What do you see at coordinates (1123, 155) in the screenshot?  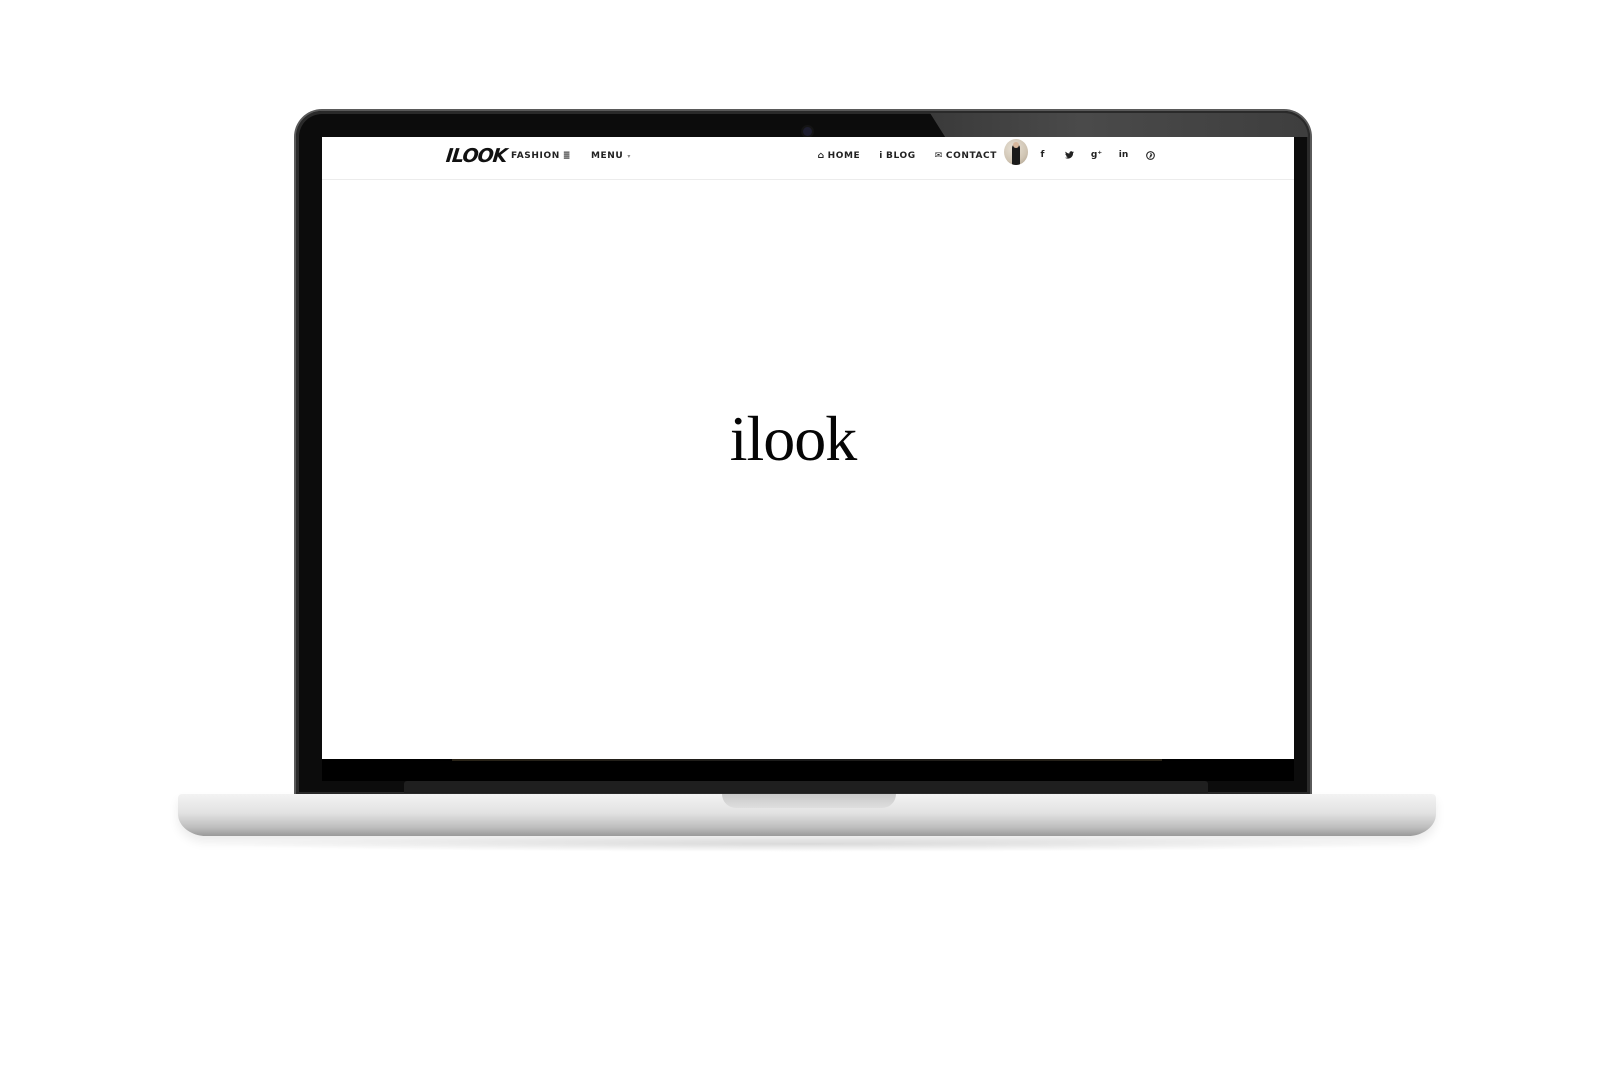 I see `linkedin-icon: in` at bounding box center [1123, 155].